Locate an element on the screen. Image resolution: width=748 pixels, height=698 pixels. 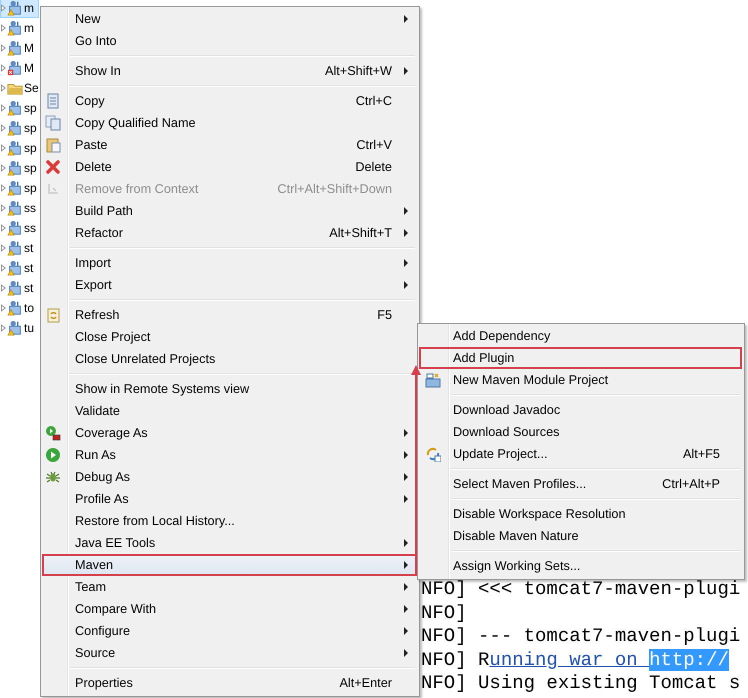
menu-item: Close Project is located at coordinates (229, 337).